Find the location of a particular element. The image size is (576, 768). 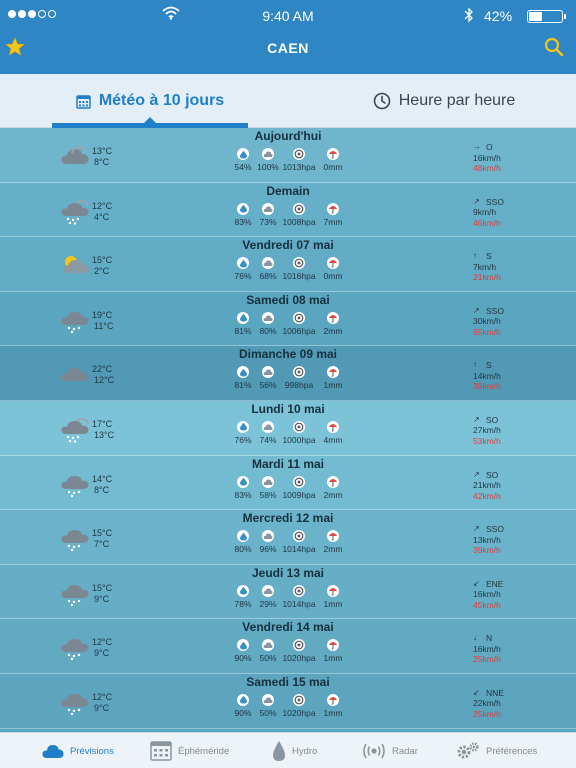

temp-max: 14°C is located at coordinates (102, 478).